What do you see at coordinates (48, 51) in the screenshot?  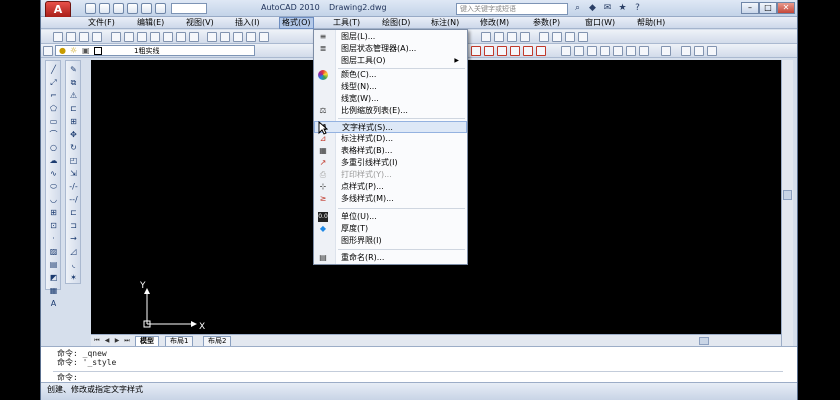 I see `layer-properties-icon` at bounding box center [48, 51].